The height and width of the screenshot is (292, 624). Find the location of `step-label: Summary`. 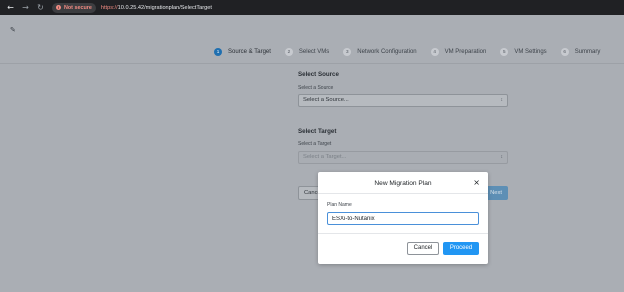

step-label: Summary is located at coordinates (587, 52).